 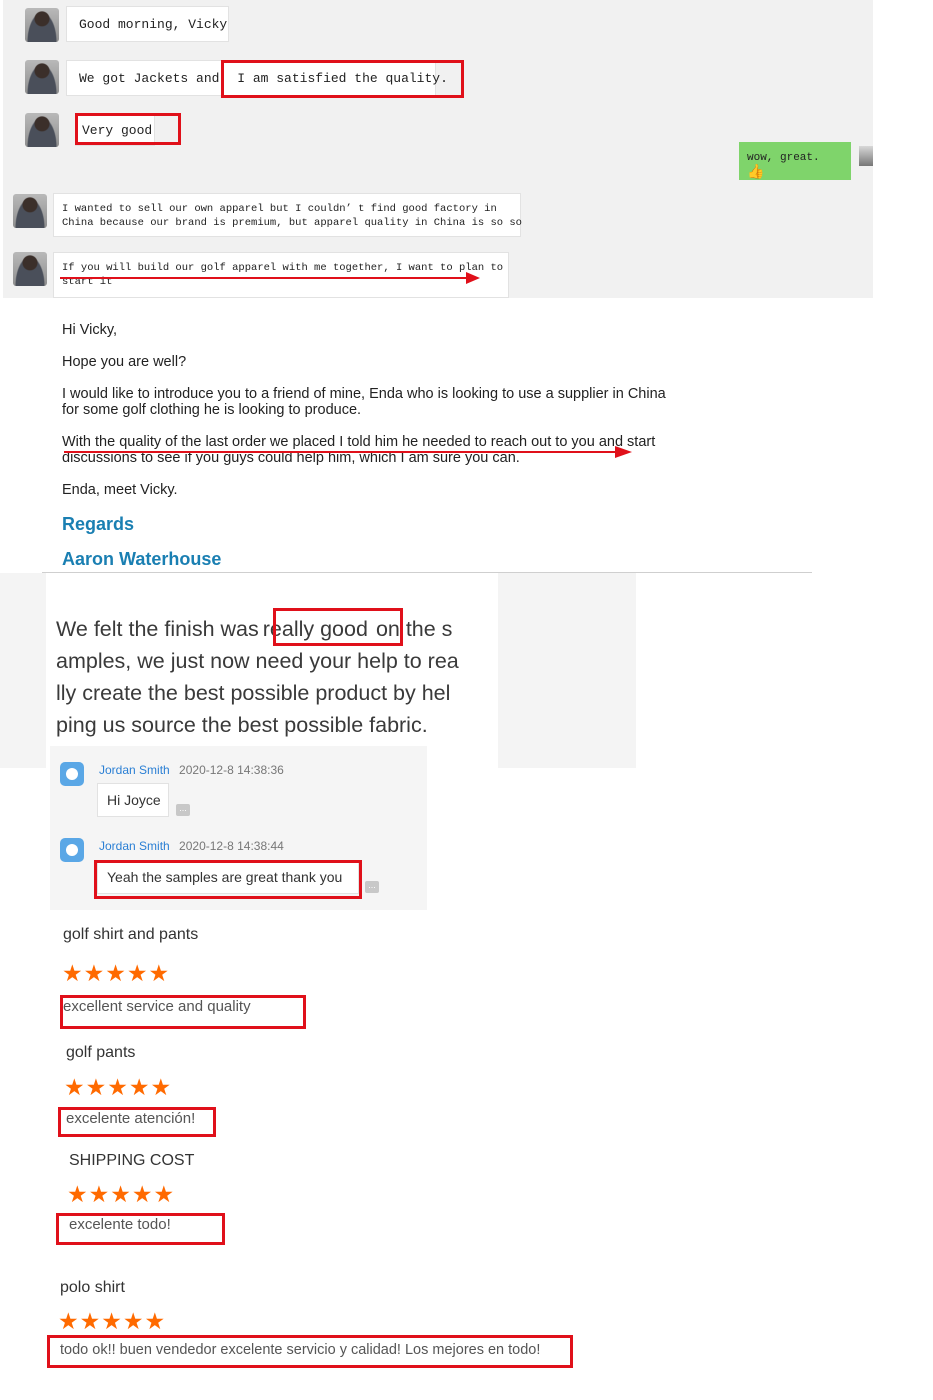 I want to click on message-header: Jordan Smith 2020-12-8 14:38:44, so click(x=191, y=846).